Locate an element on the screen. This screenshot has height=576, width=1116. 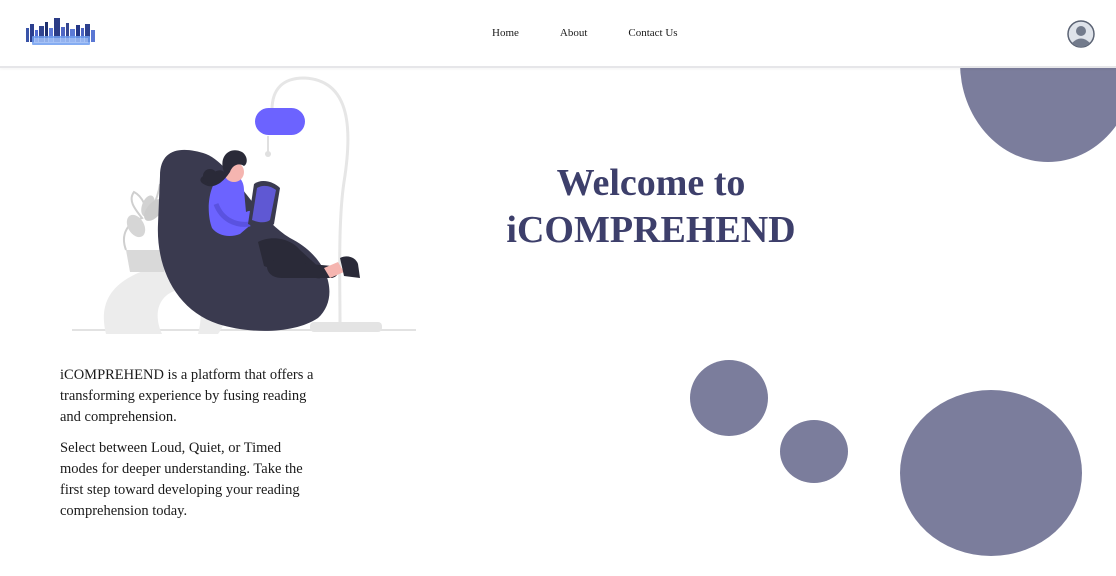
navbar: Home About Contact Us is located at coordinates (558, 34).